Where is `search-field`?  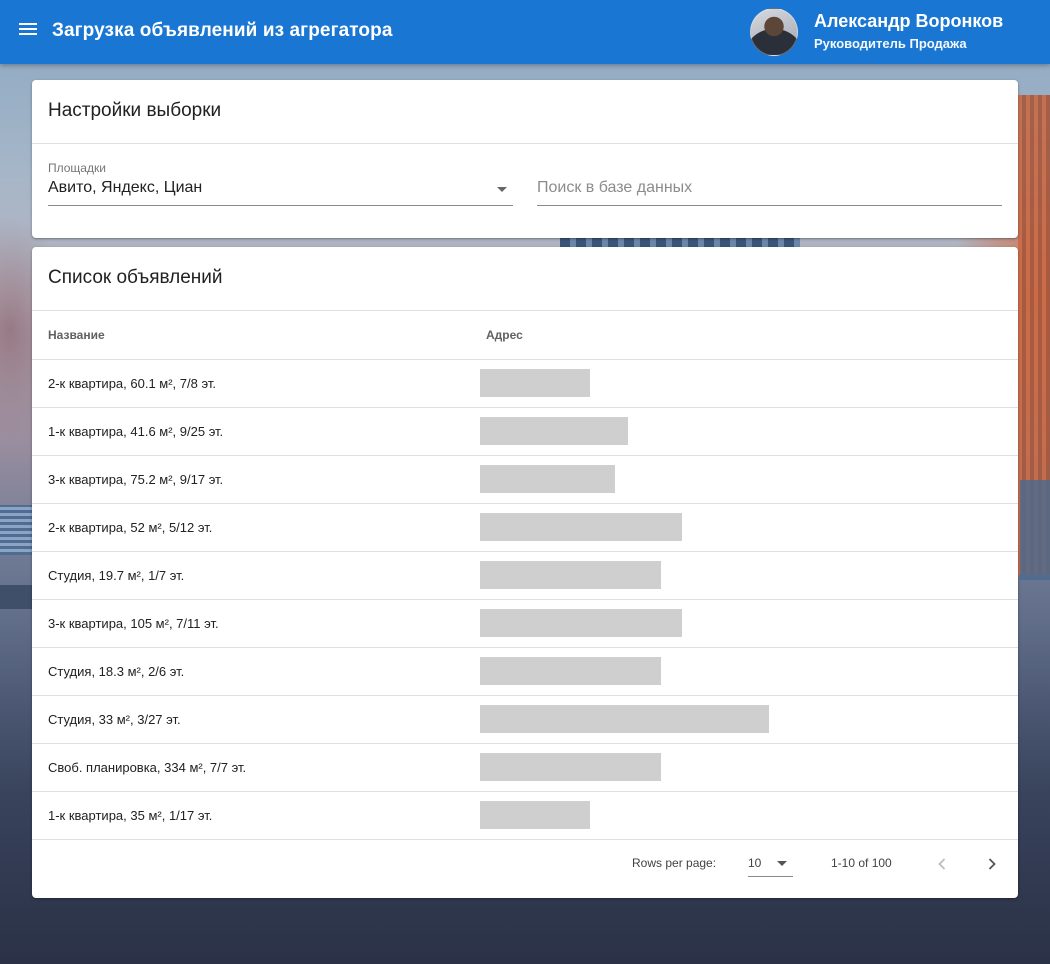 search-field is located at coordinates (769, 183).